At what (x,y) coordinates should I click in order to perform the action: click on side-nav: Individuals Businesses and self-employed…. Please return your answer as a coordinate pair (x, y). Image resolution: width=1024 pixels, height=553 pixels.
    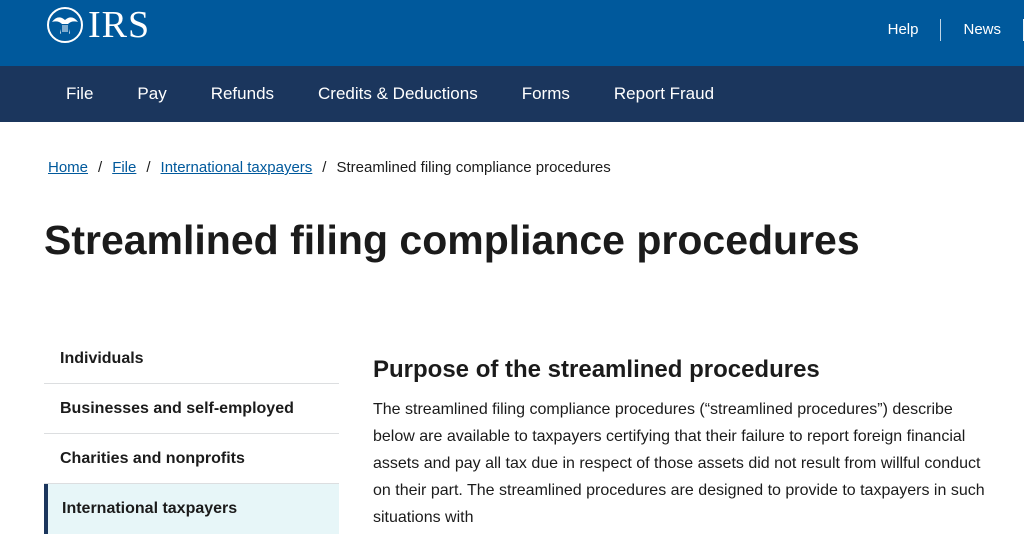
    Looking at the image, I should click on (191, 434).